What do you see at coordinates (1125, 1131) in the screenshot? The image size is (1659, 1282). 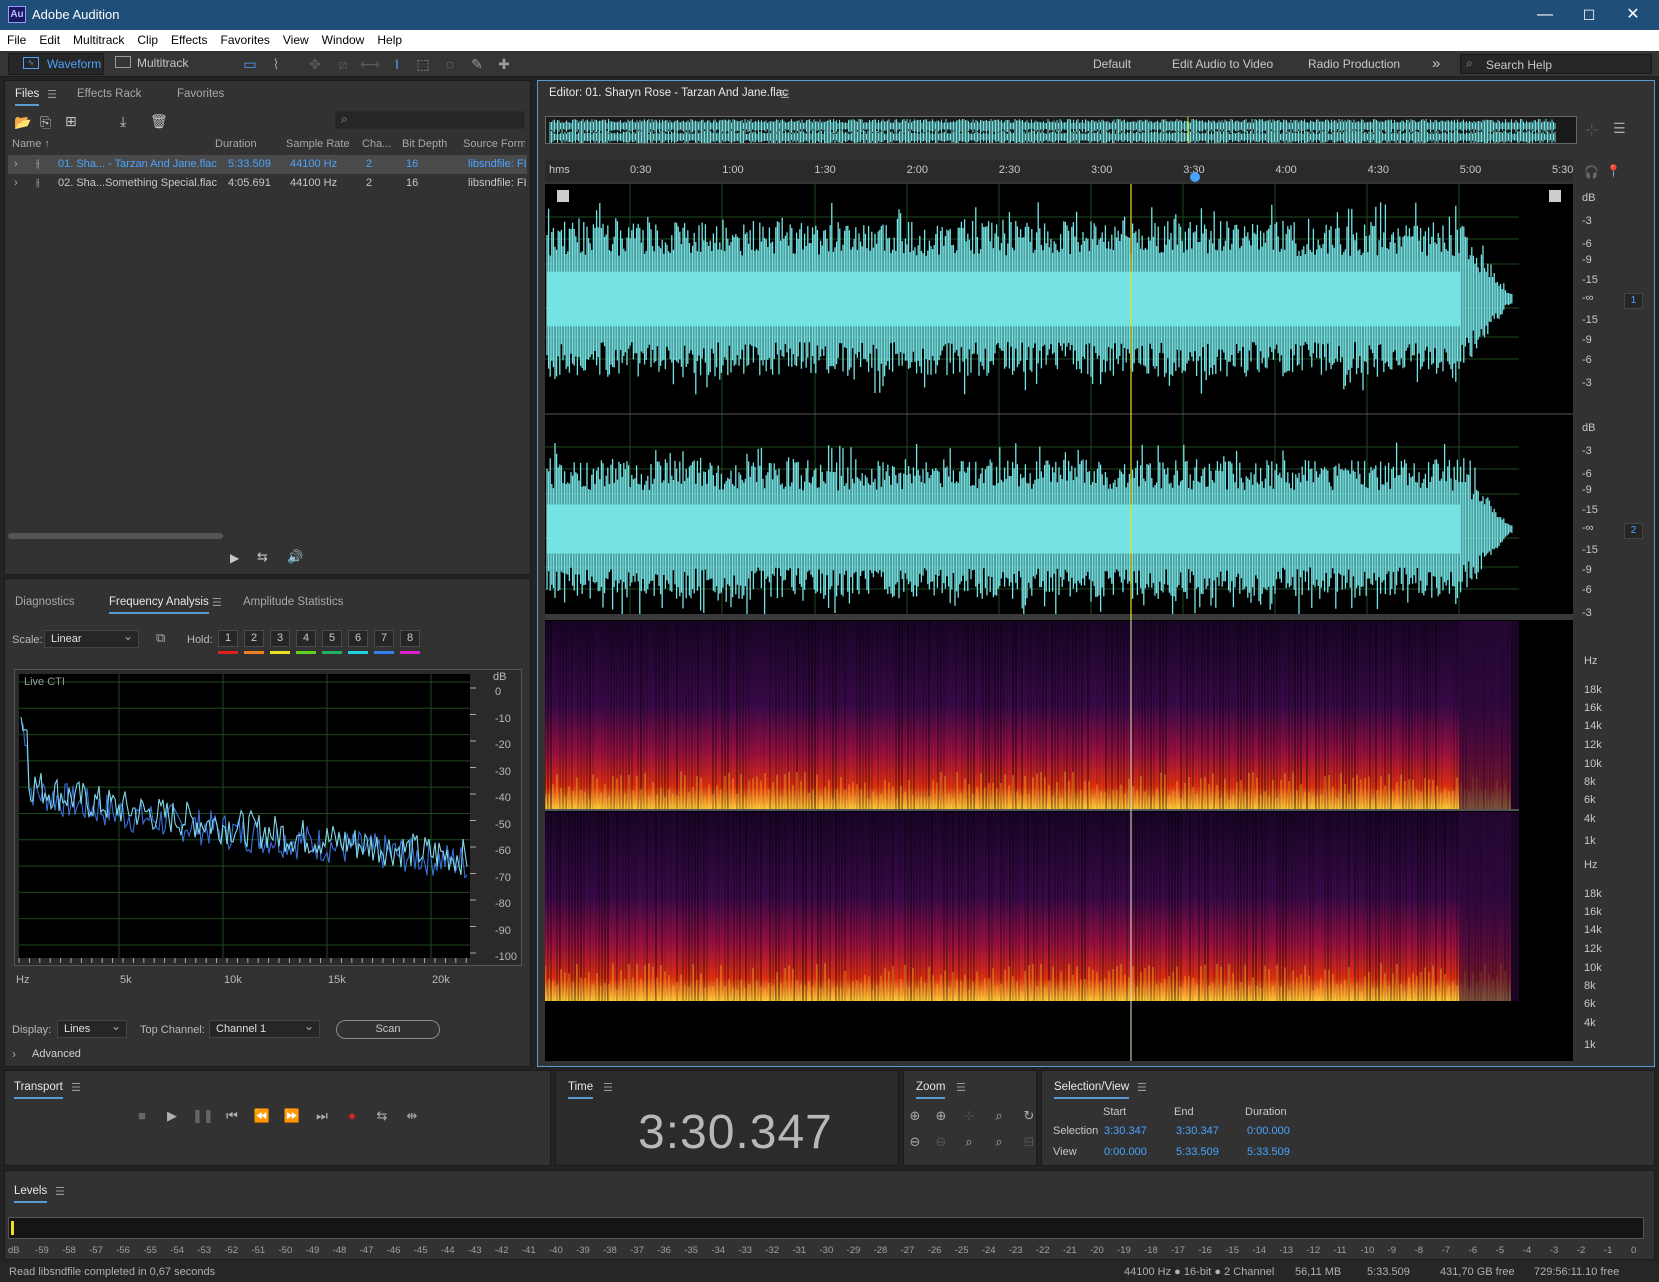 I see `selection-start-field: 3:30.347` at bounding box center [1125, 1131].